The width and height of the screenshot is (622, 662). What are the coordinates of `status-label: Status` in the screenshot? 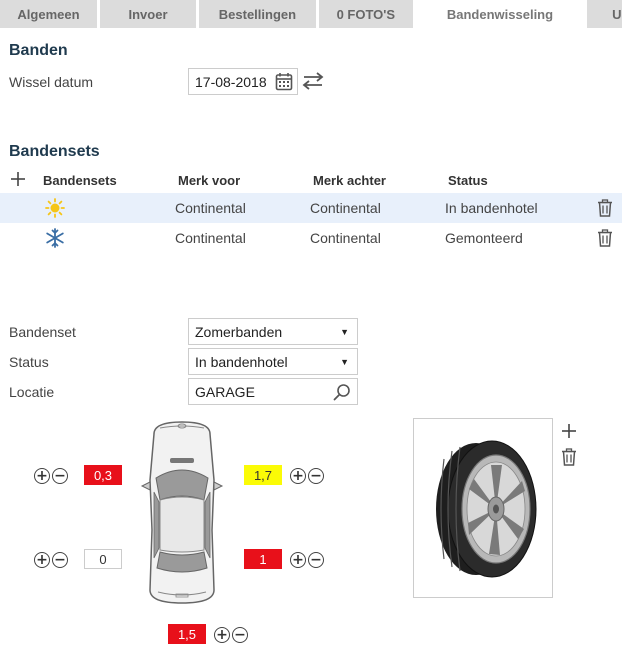 It's located at (29, 362).